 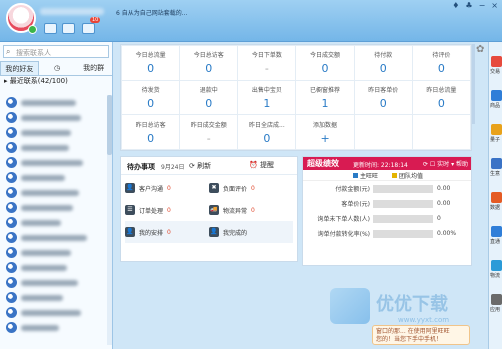 I want to click on todo-title: 待办事项, so click(x=141, y=167).